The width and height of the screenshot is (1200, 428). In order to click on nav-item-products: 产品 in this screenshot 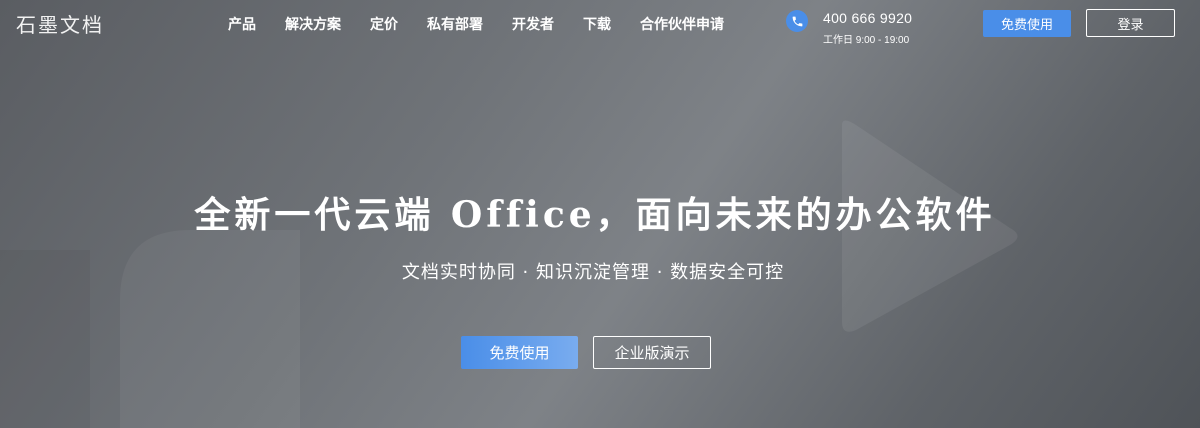, I will do `click(242, 24)`.